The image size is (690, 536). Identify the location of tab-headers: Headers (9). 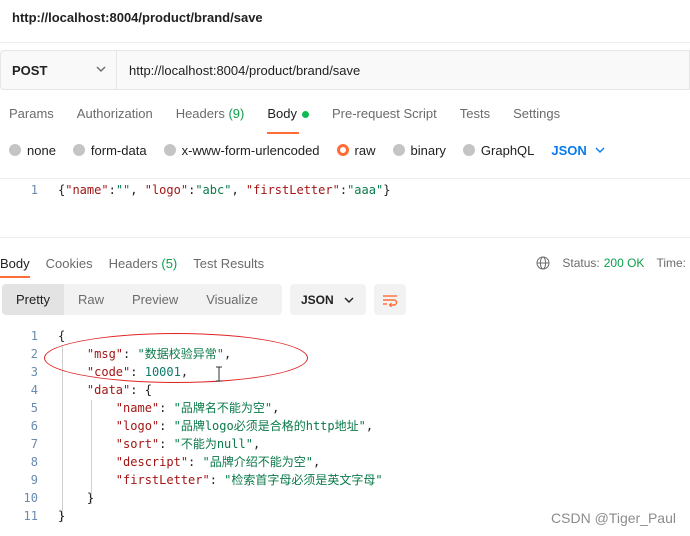
(210, 116).